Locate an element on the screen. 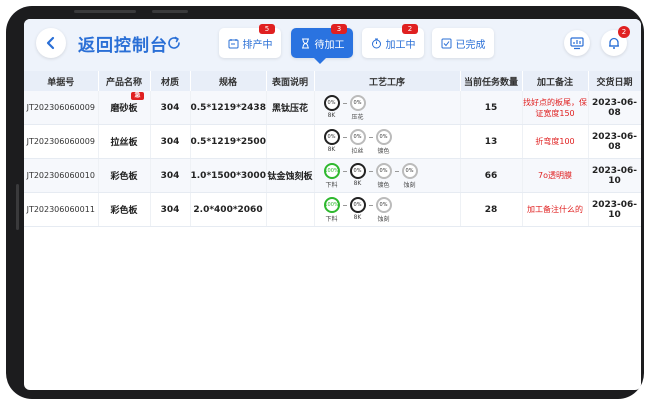  dashboard-button is located at coordinates (577, 43).